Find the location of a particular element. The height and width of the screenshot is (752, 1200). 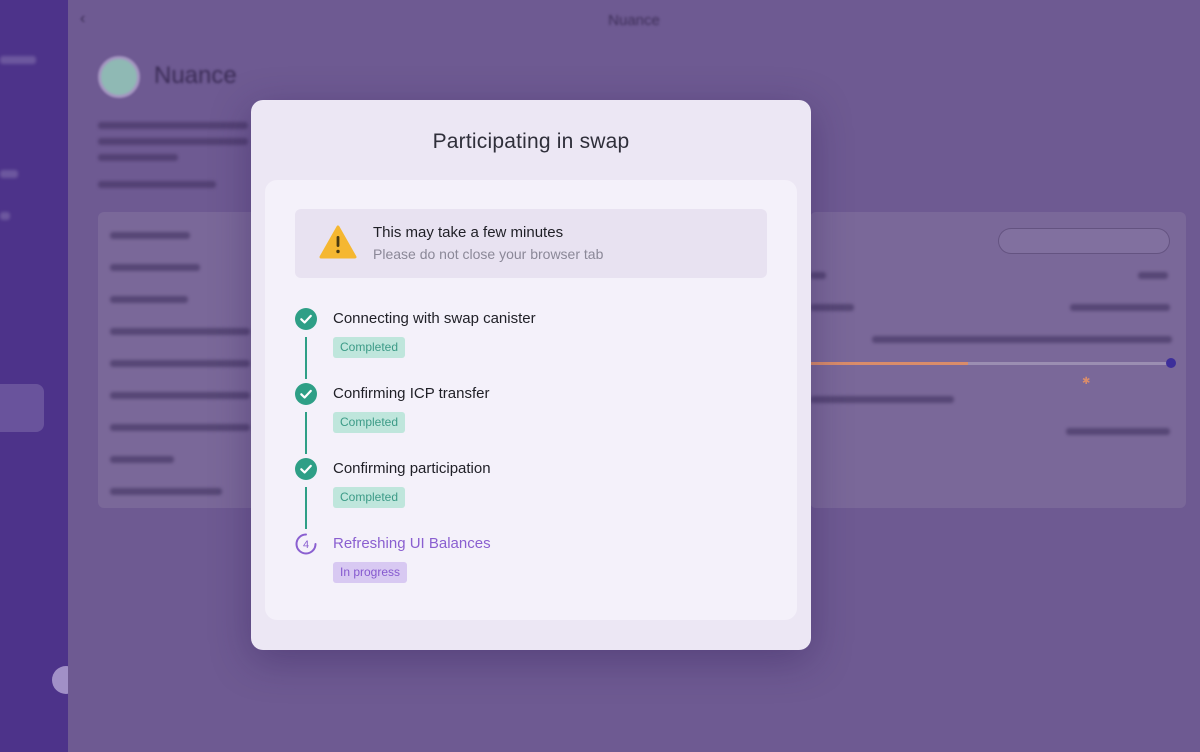

step-label: Confirming participation is located at coordinates (412, 468).